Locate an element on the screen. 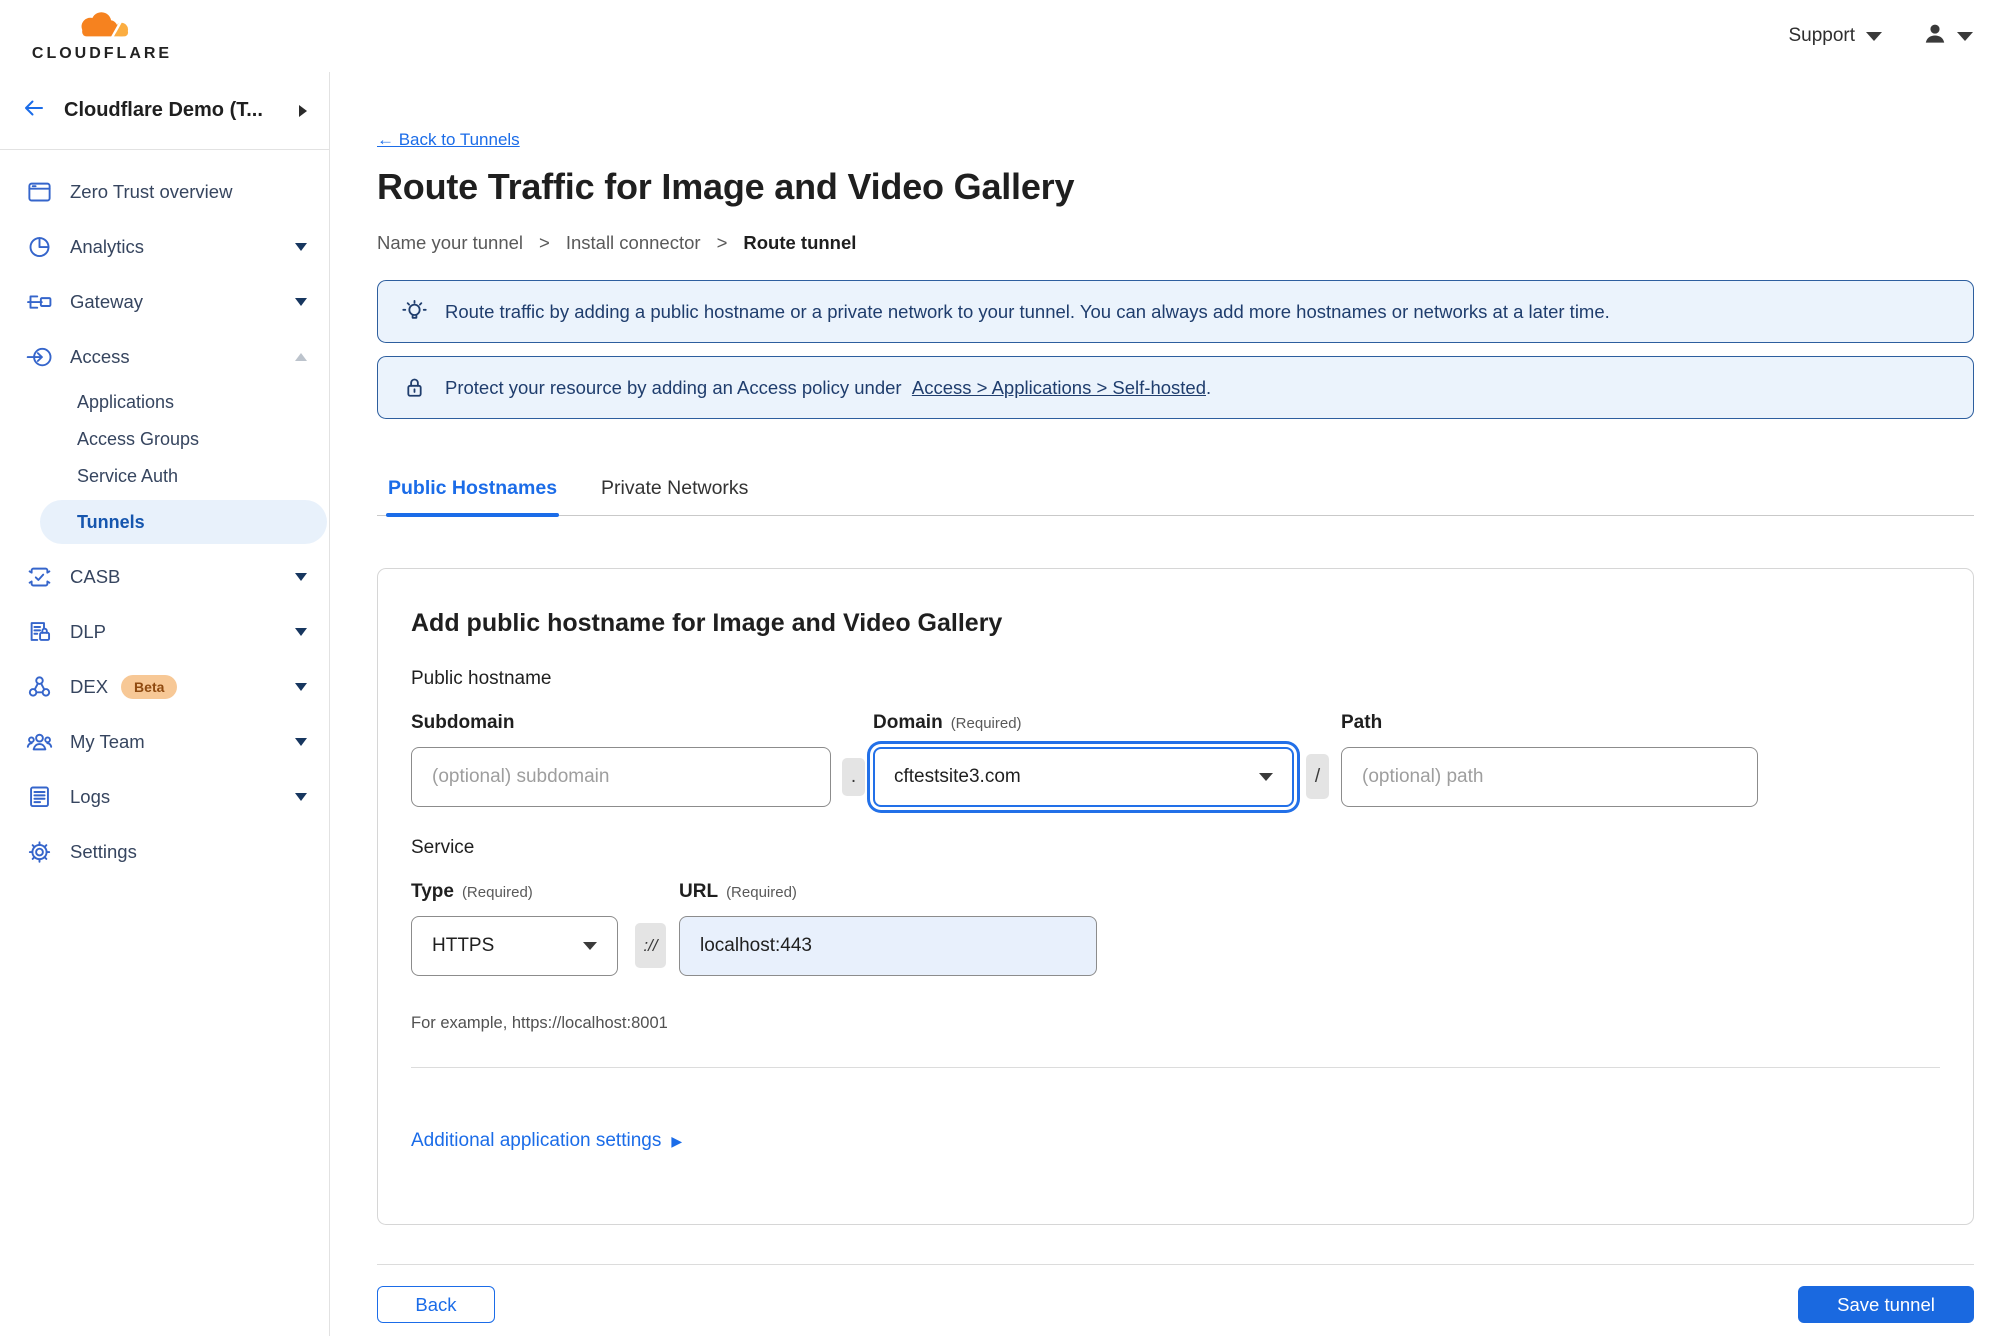  service-url-input is located at coordinates (888, 946).